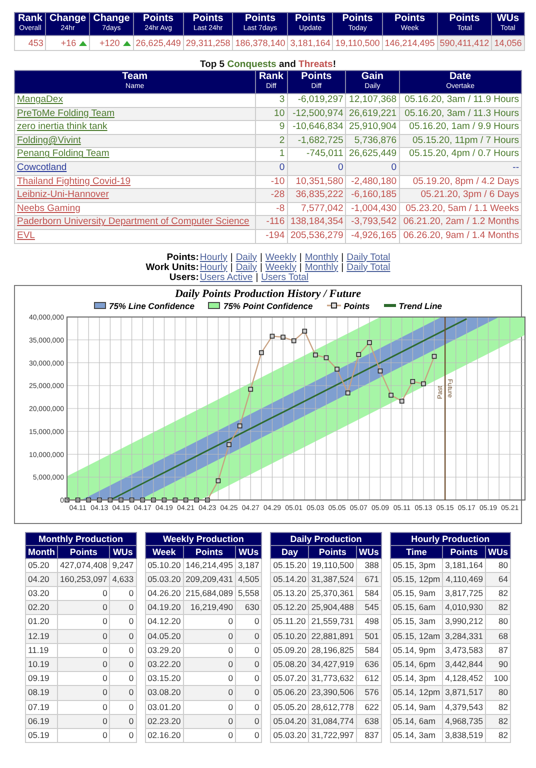 The image size is (536, 768). I want to click on table-cell: 05.03.20, so click(164, 579).